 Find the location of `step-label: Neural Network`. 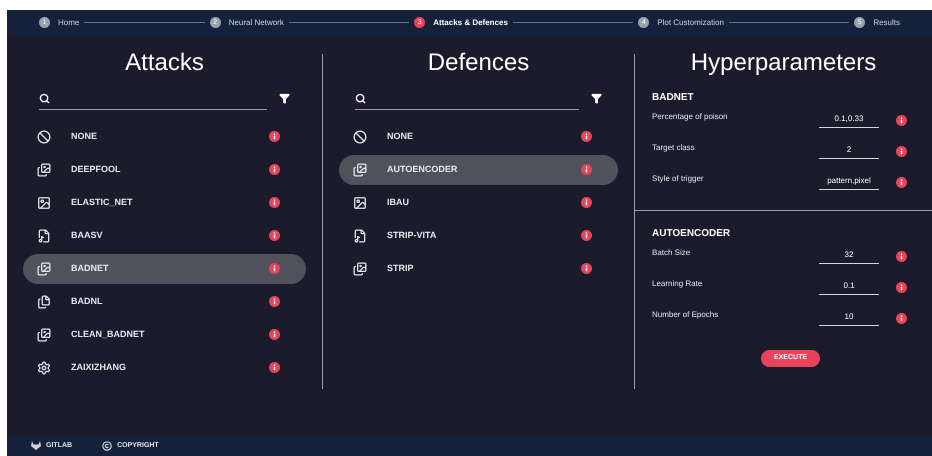

step-label: Neural Network is located at coordinates (256, 22).